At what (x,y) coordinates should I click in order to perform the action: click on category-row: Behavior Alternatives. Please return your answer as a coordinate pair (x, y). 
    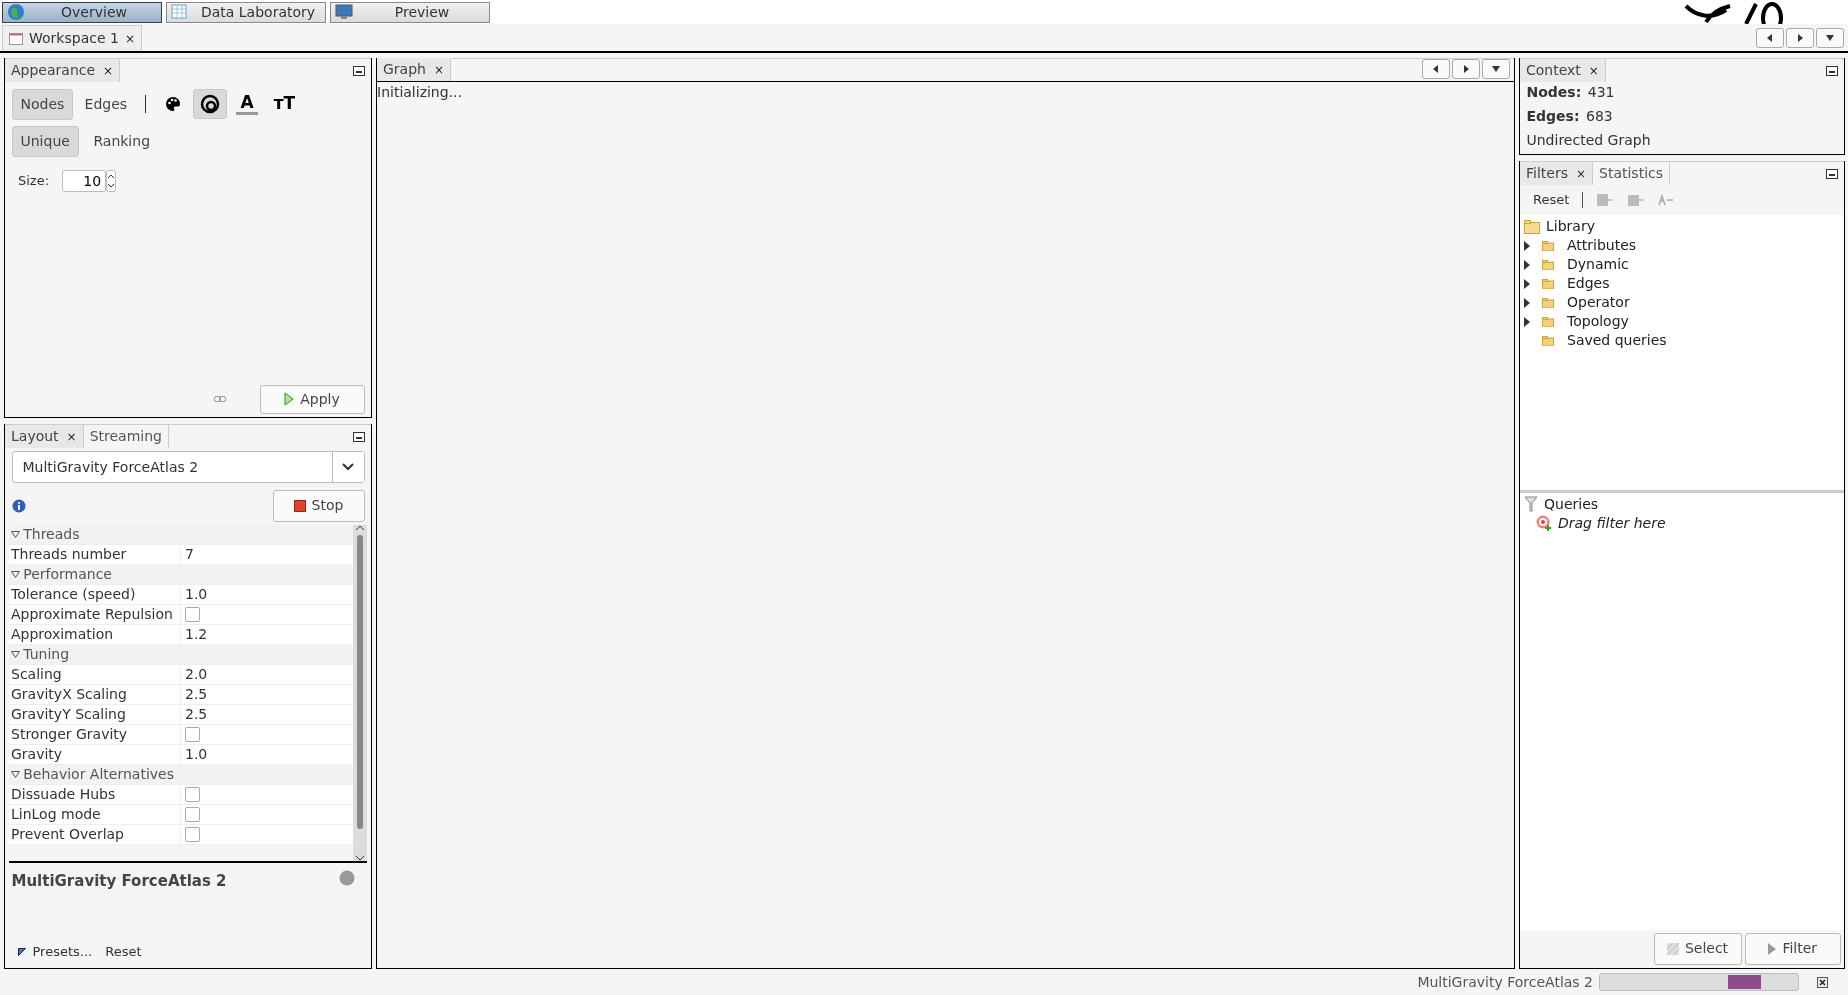
    Looking at the image, I should click on (91, 774).